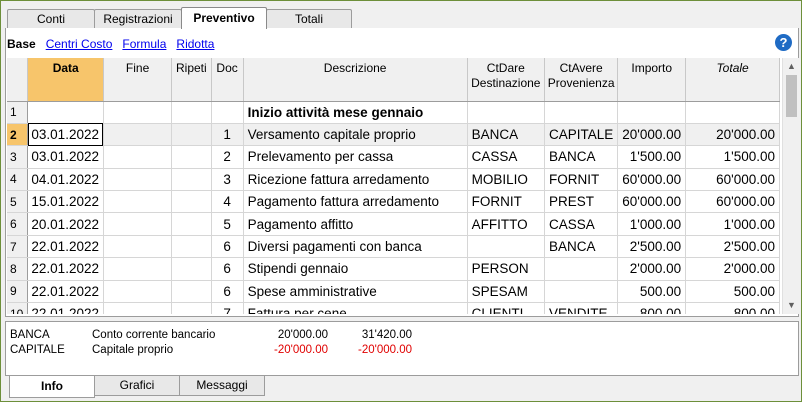 Image resolution: width=802 pixels, height=402 pixels. I want to click on tab-grafici: Grafici, so click(137, 386).